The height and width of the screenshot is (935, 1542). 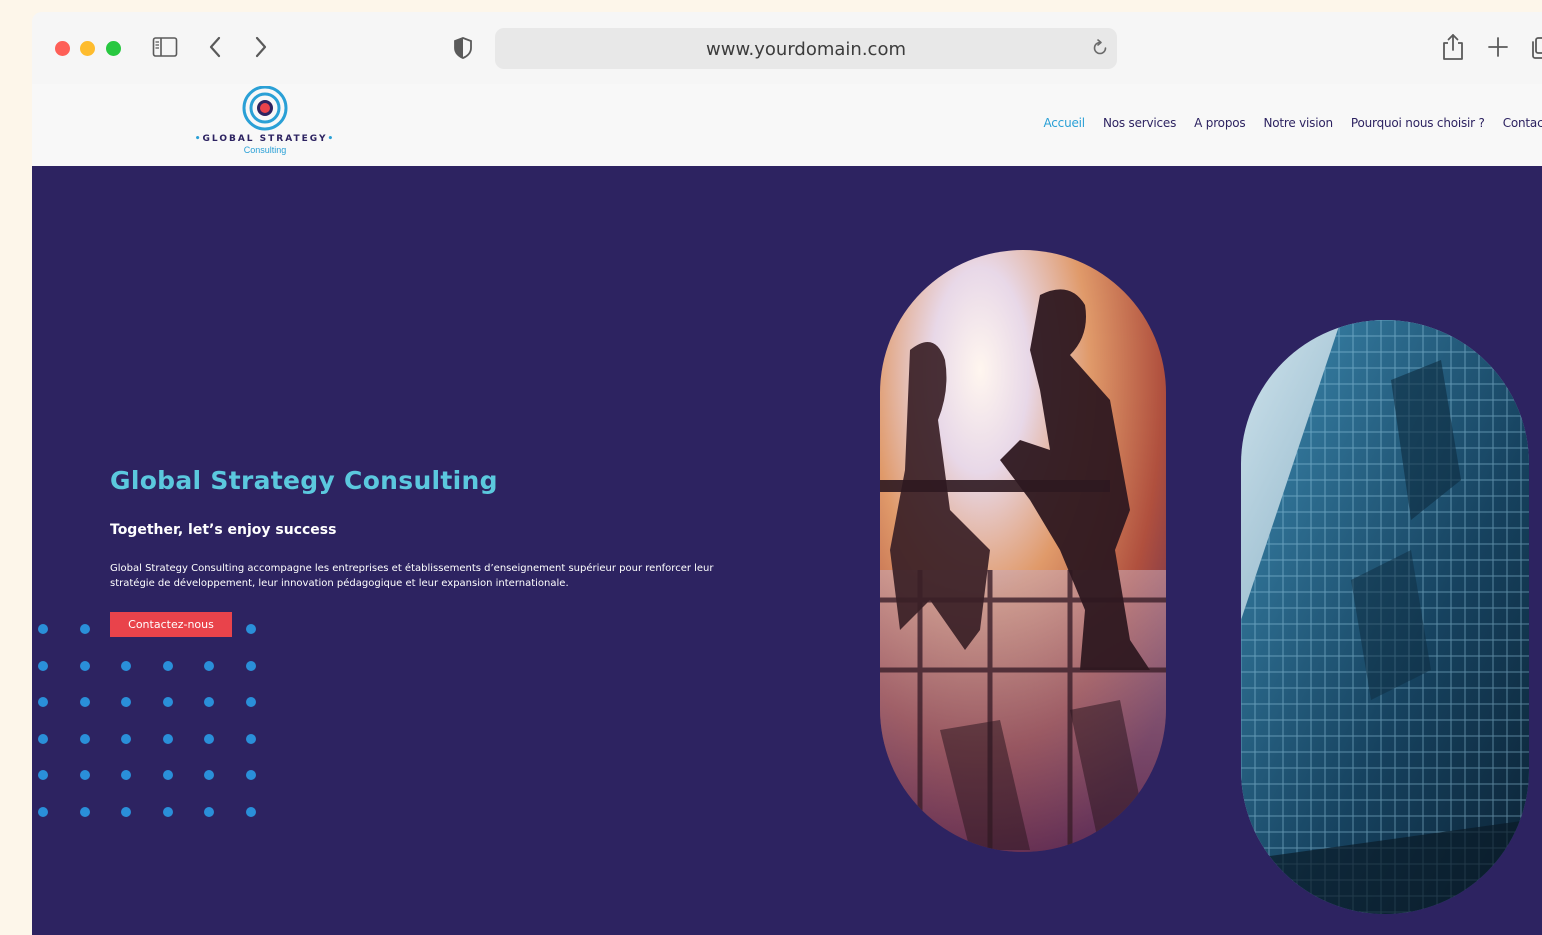 What do you see at coordinates (265, 150) in the screenshot?
I see `logo-subtitle: Consulting` at bounding box center [265, 150].